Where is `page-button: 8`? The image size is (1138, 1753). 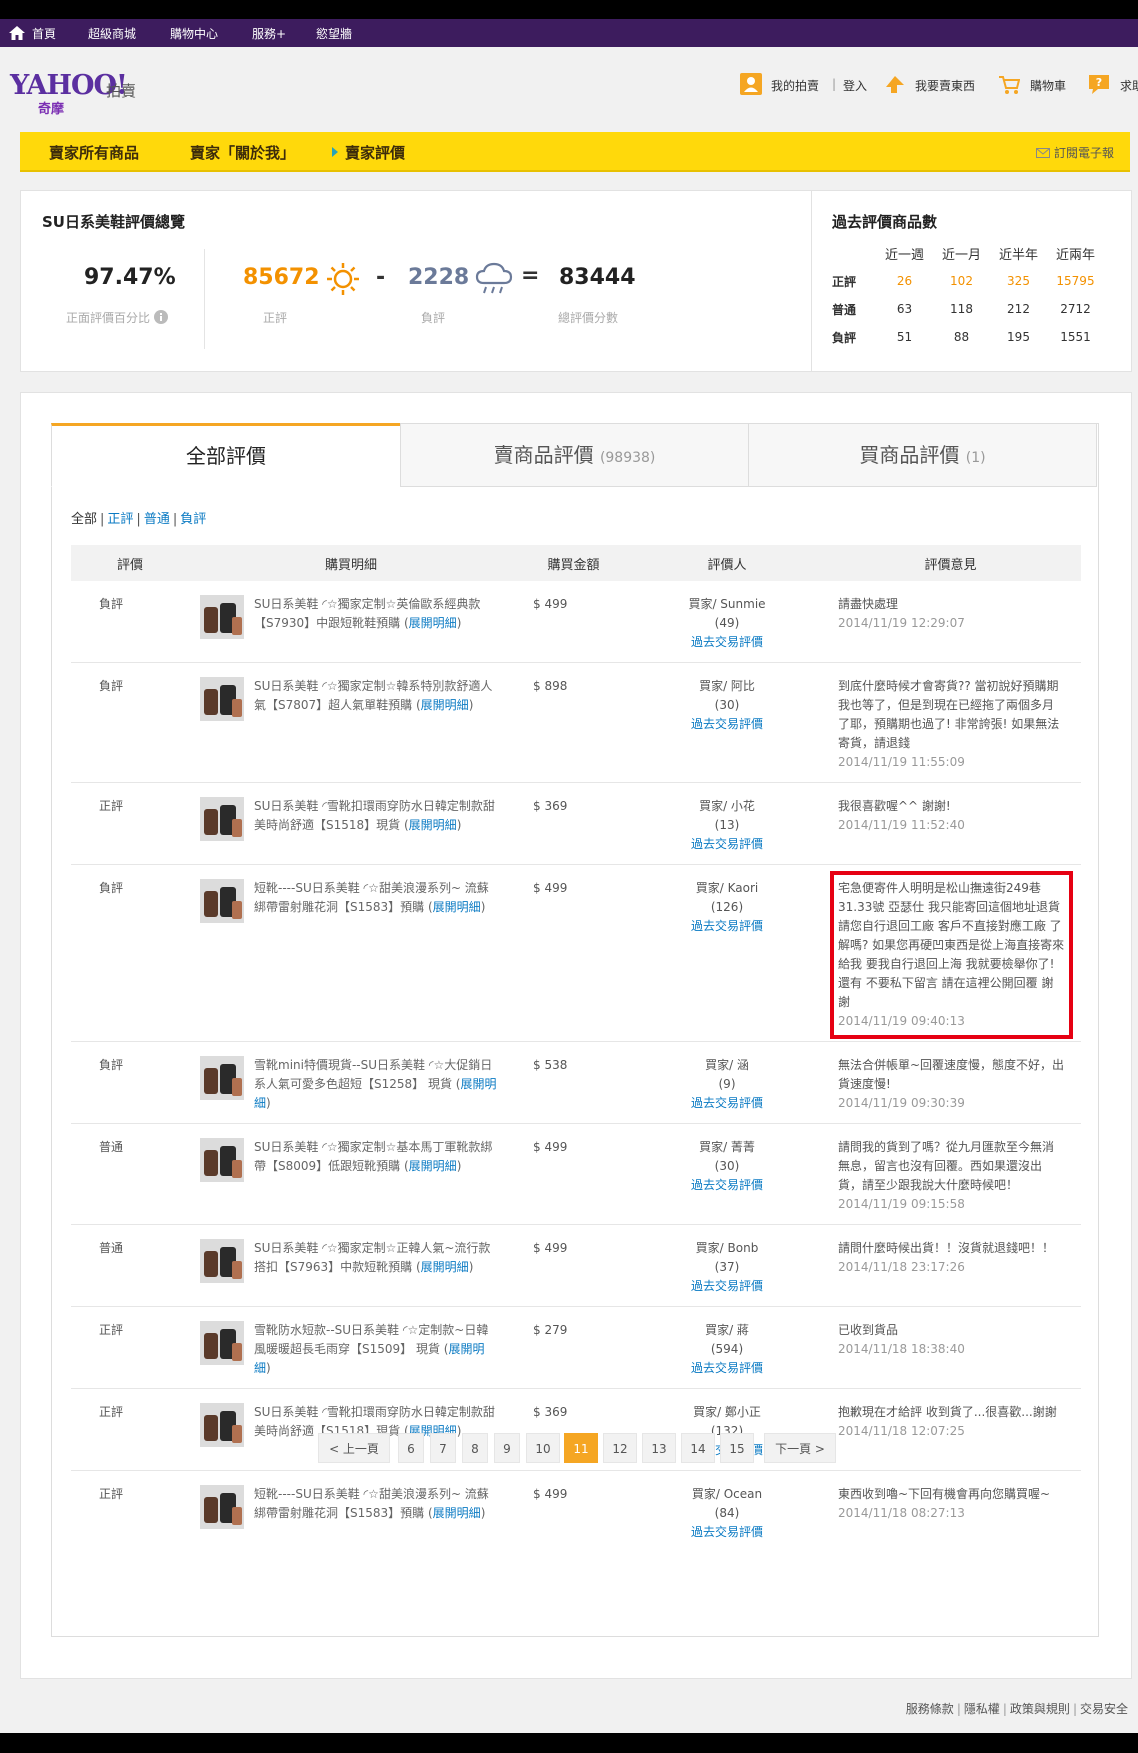
page-button: 8 is located at coordinates (475, 1448).